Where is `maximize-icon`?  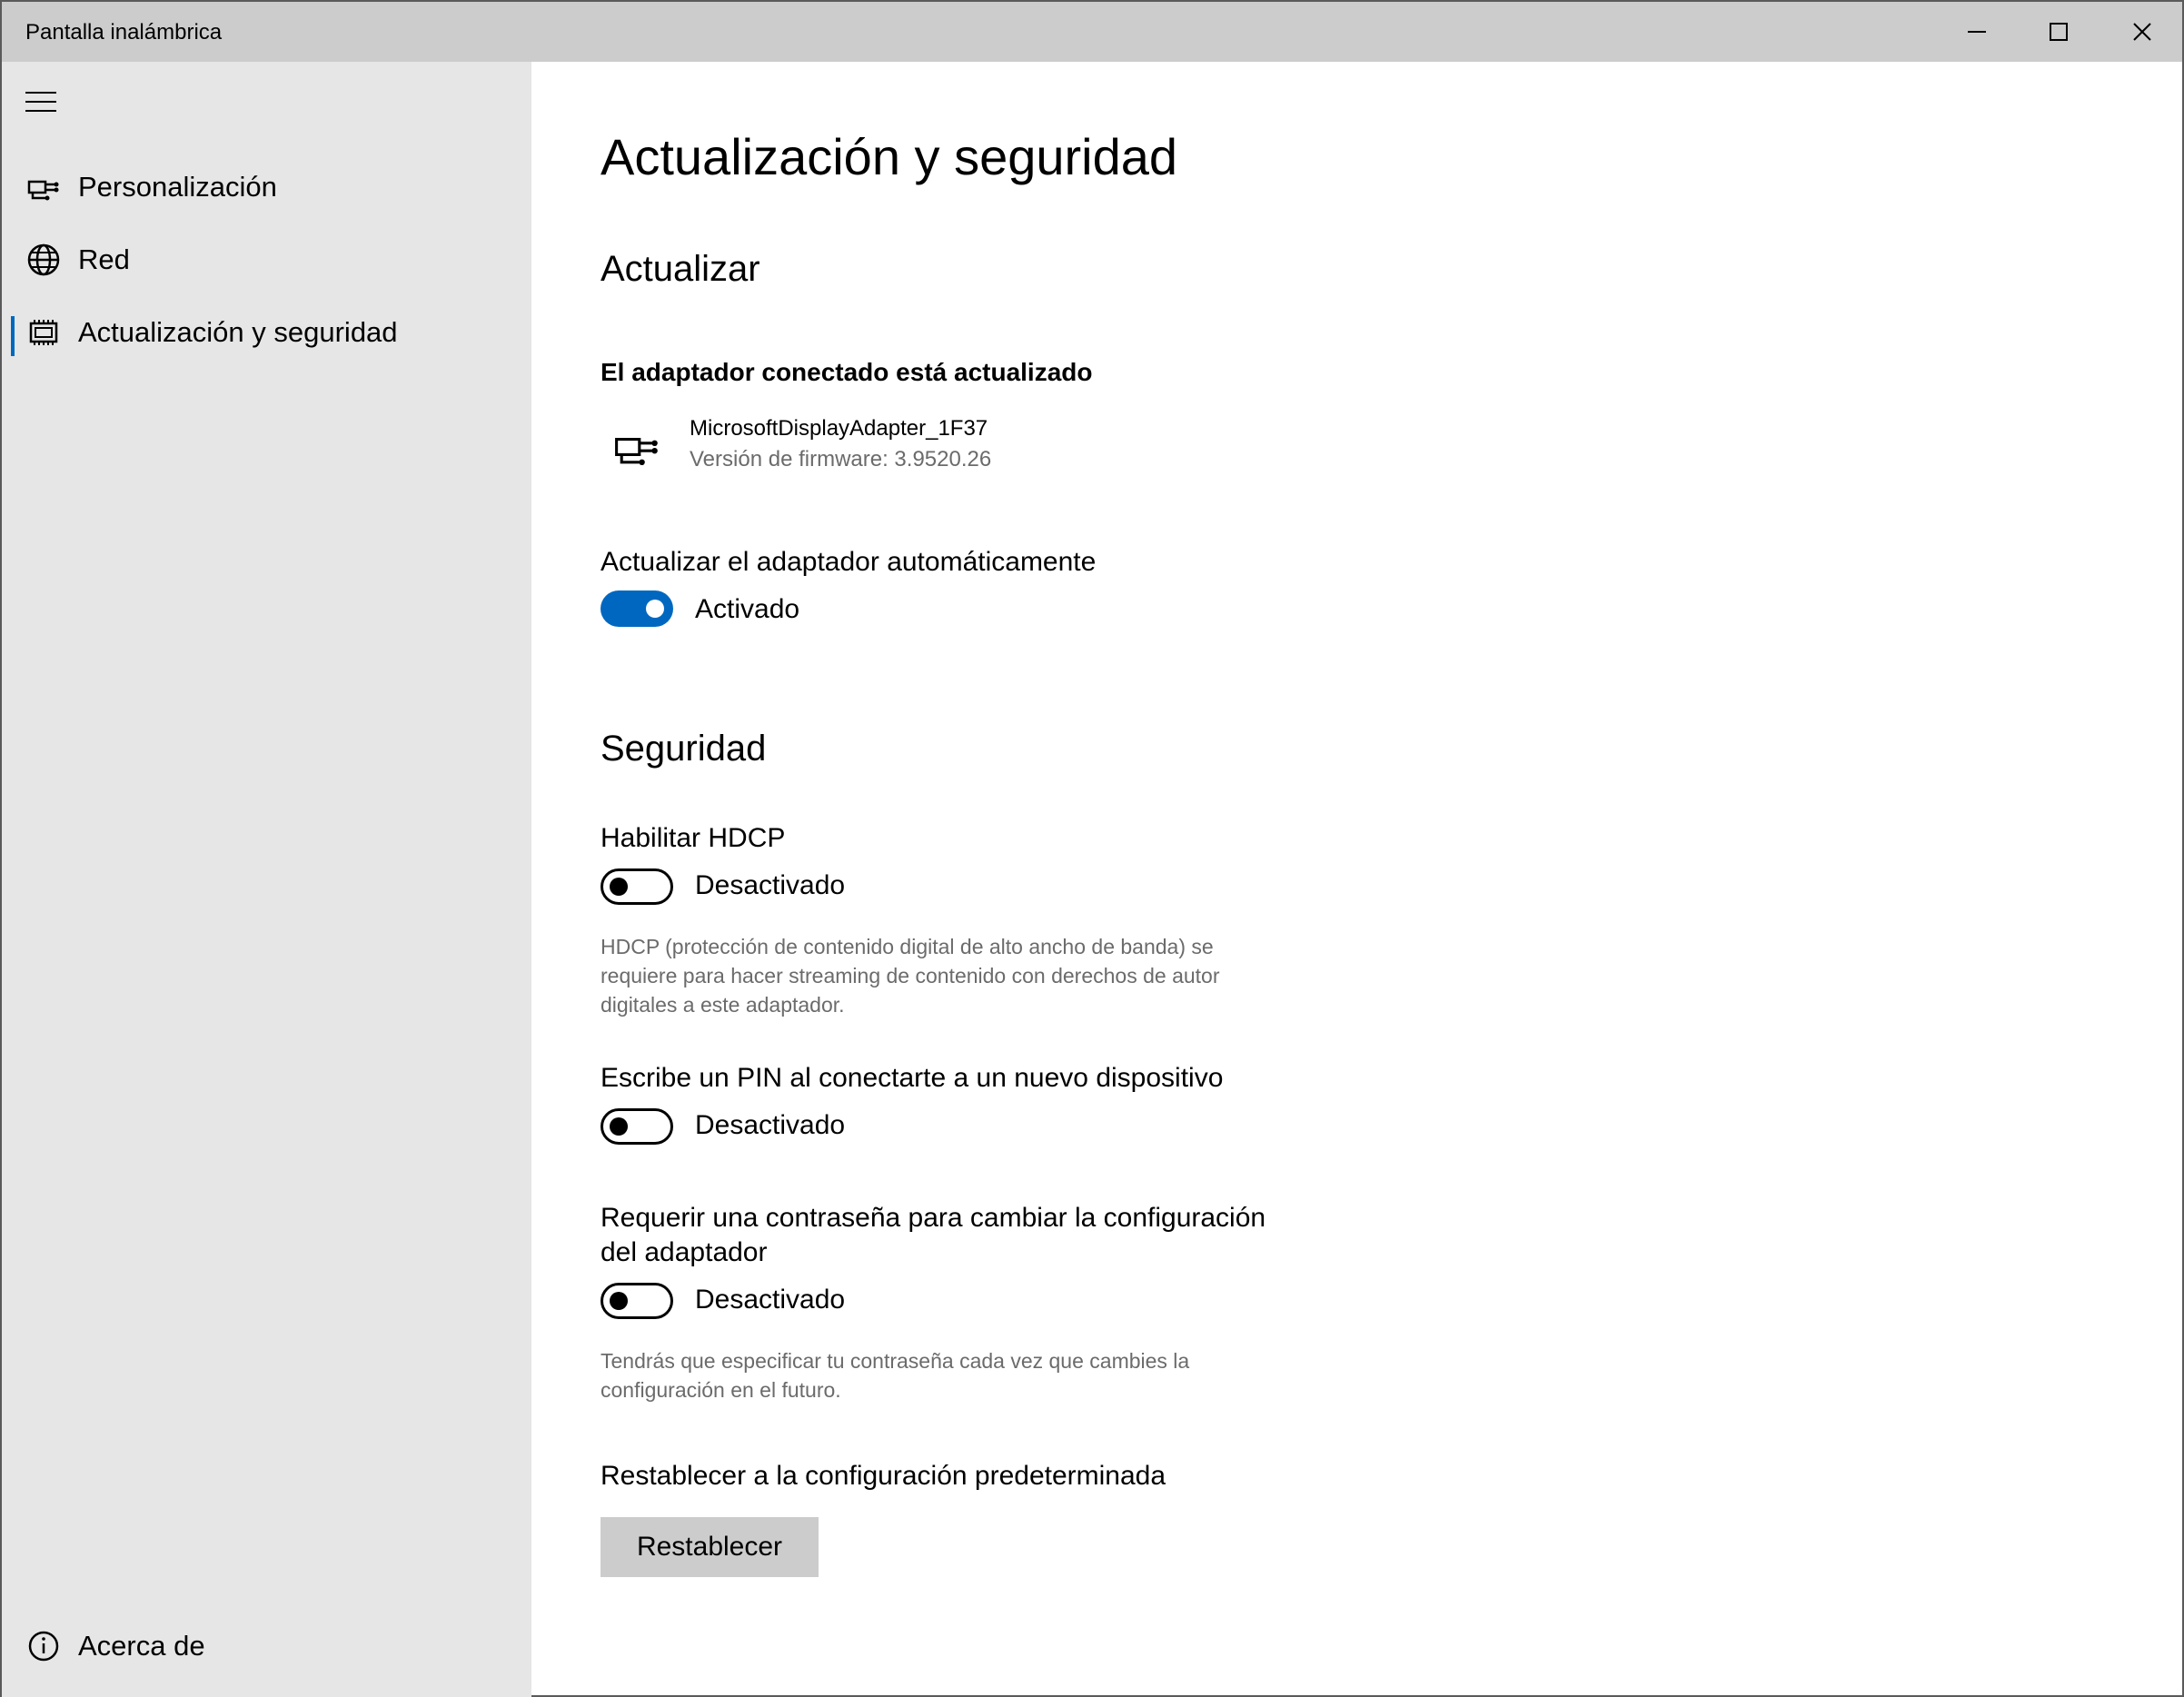 maximize-icon is located at coordinates (2059, 32).